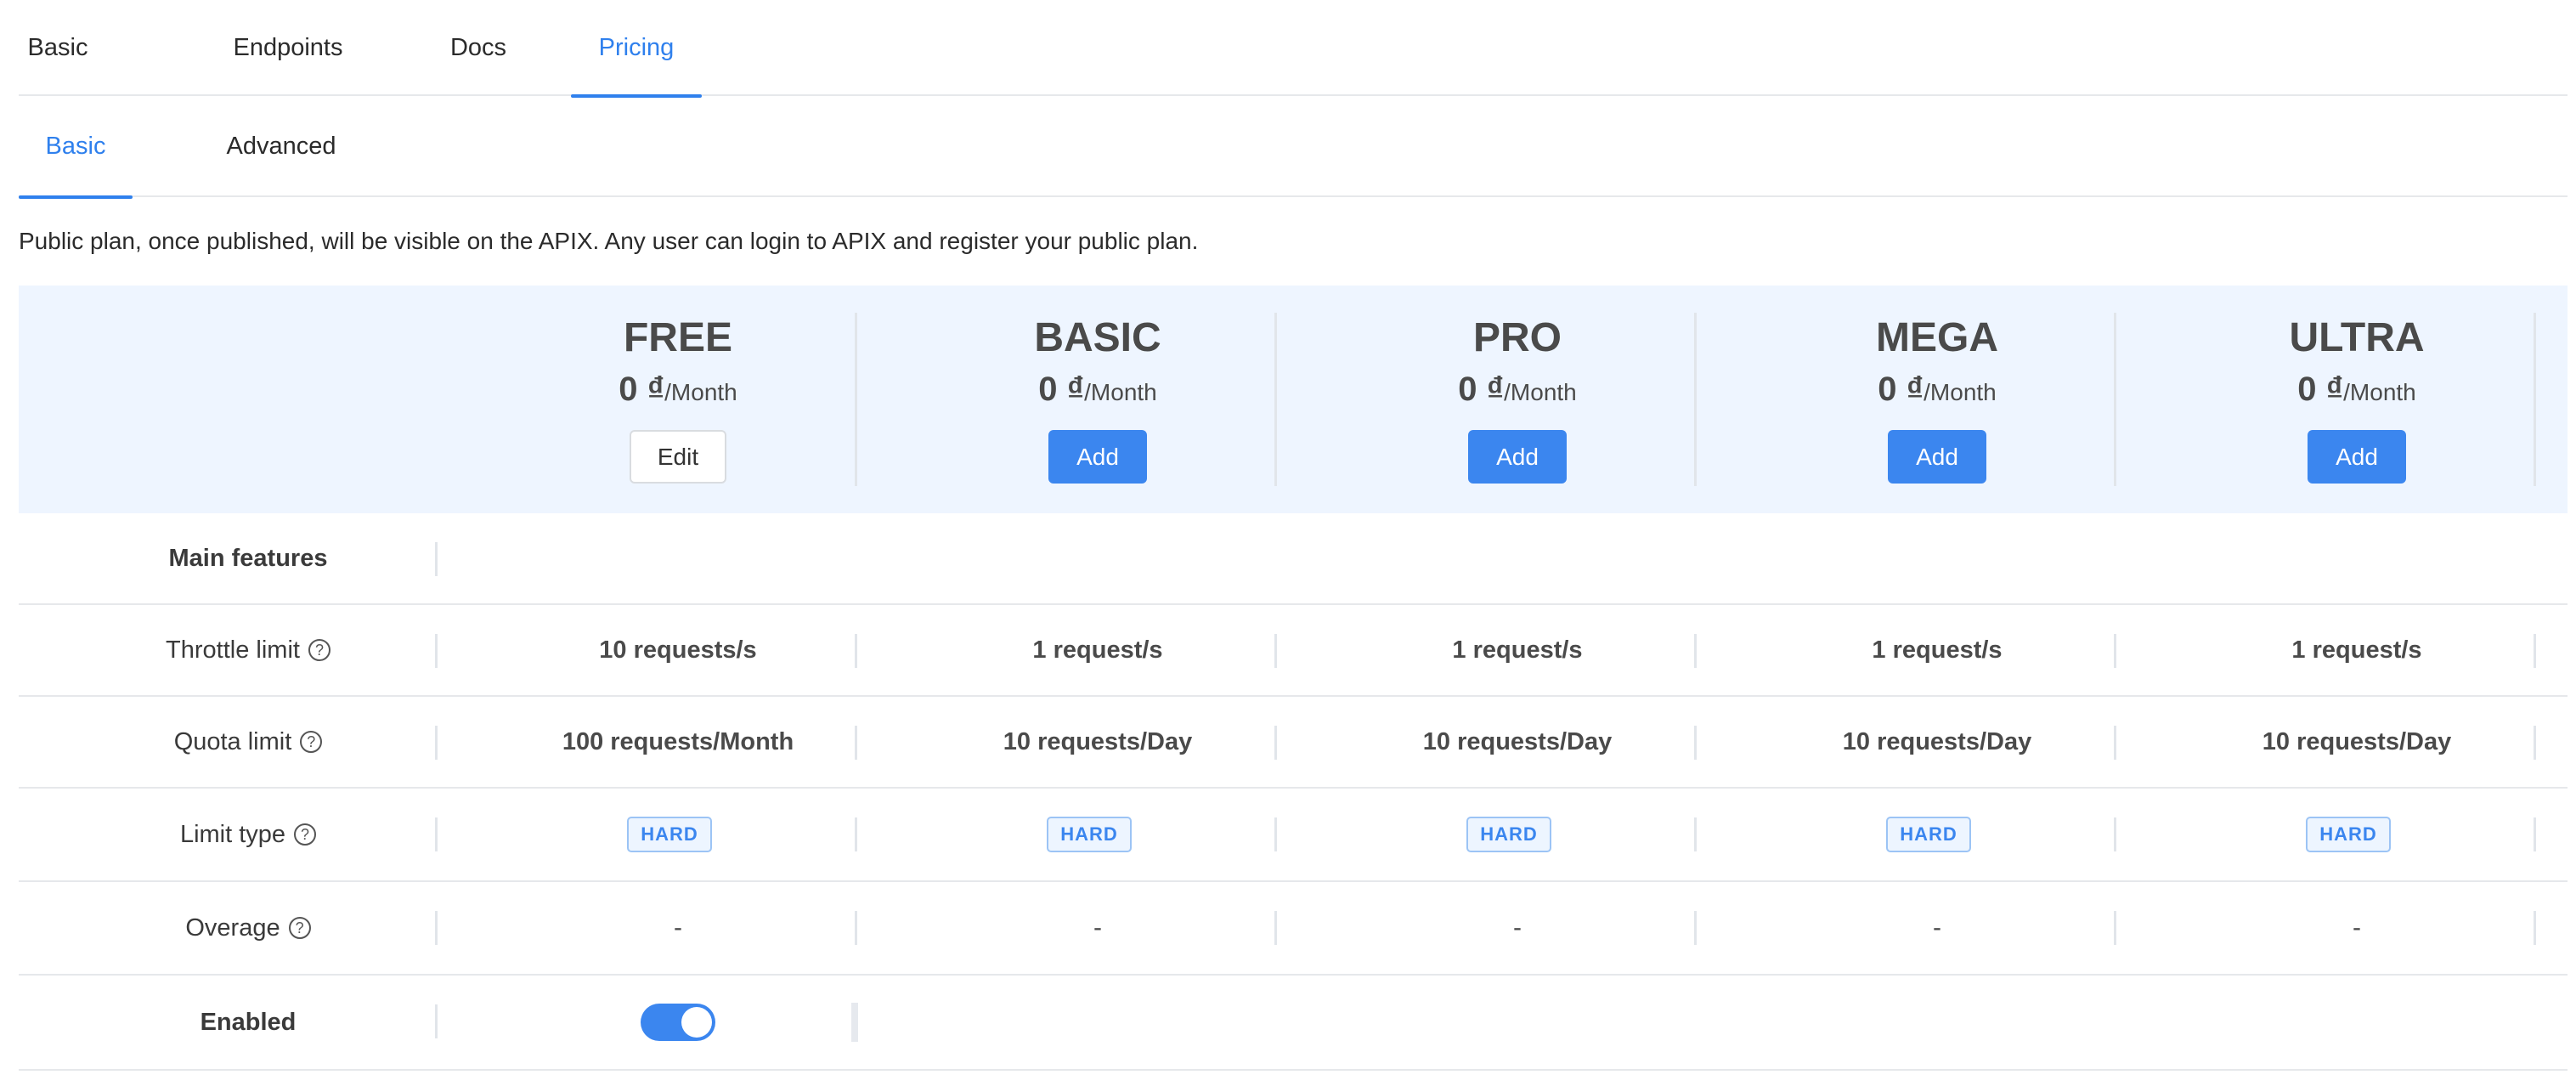  Describe the element at coordinates (636, 49) in the screenshot. I see `tab-pricing: Pricing` at that location.